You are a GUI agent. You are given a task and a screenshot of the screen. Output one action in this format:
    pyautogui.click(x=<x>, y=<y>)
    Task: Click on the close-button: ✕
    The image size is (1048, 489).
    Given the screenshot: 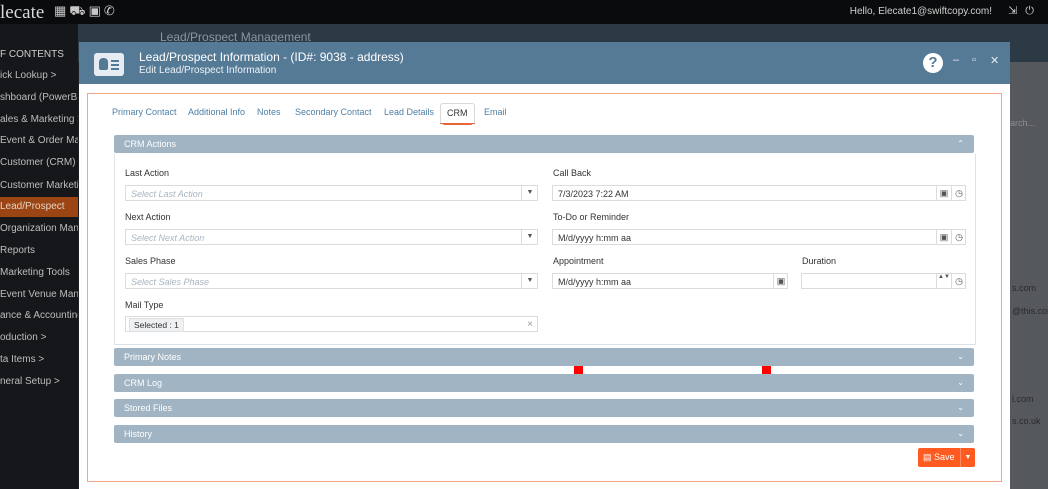 What is the action you would take?
    pyautogui.click(x=994, y=60)
    